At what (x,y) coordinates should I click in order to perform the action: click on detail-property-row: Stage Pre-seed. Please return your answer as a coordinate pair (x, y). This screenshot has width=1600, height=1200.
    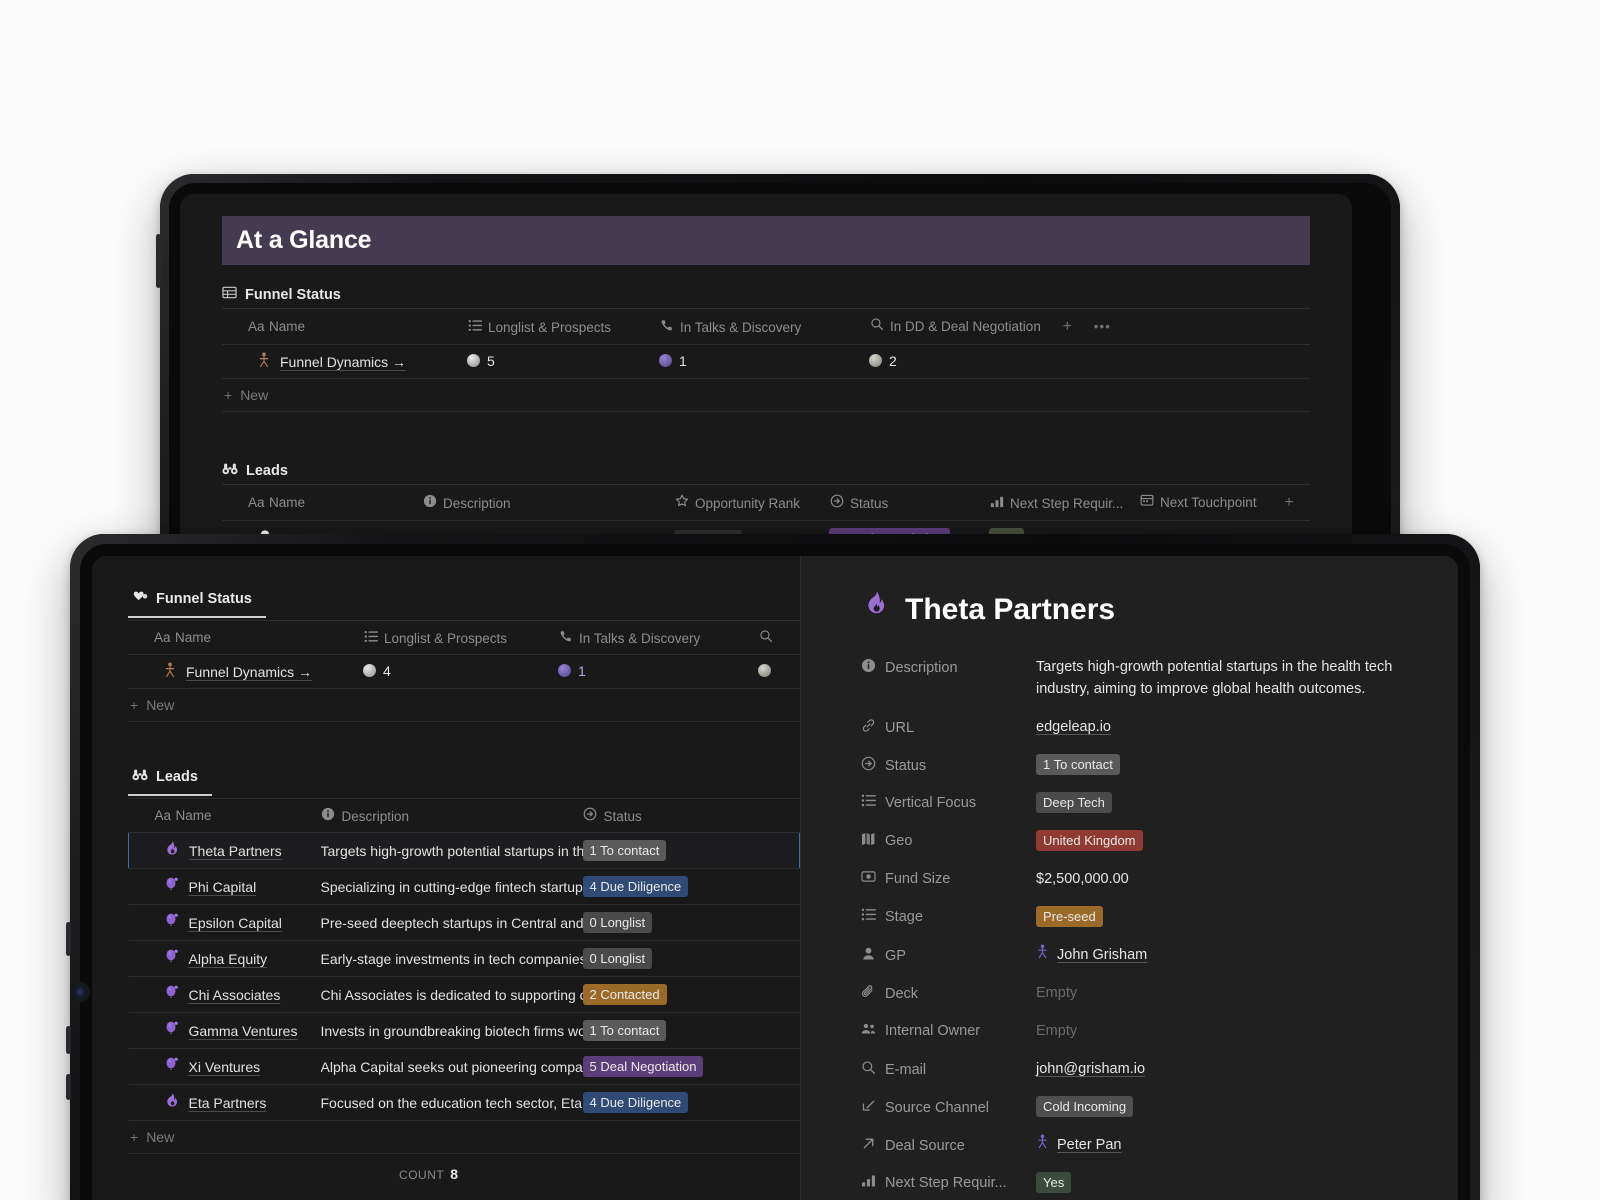
    Looking at the image, I should click on (1140, 917).